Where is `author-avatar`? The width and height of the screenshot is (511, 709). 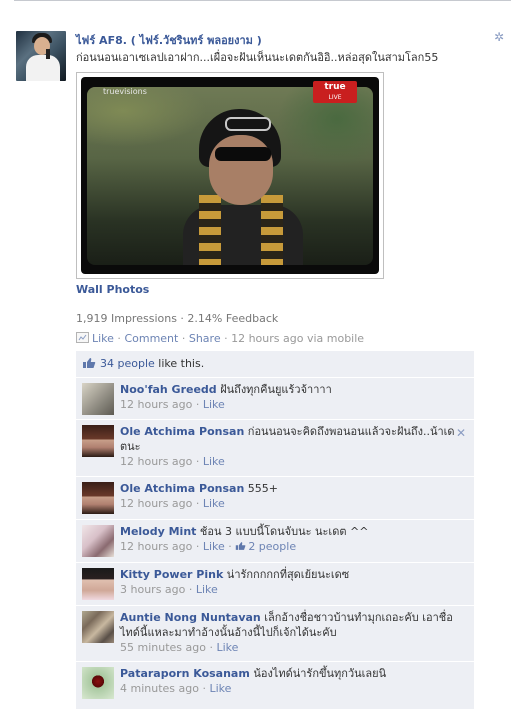
author-avatar is located at coordinates (41, 56).